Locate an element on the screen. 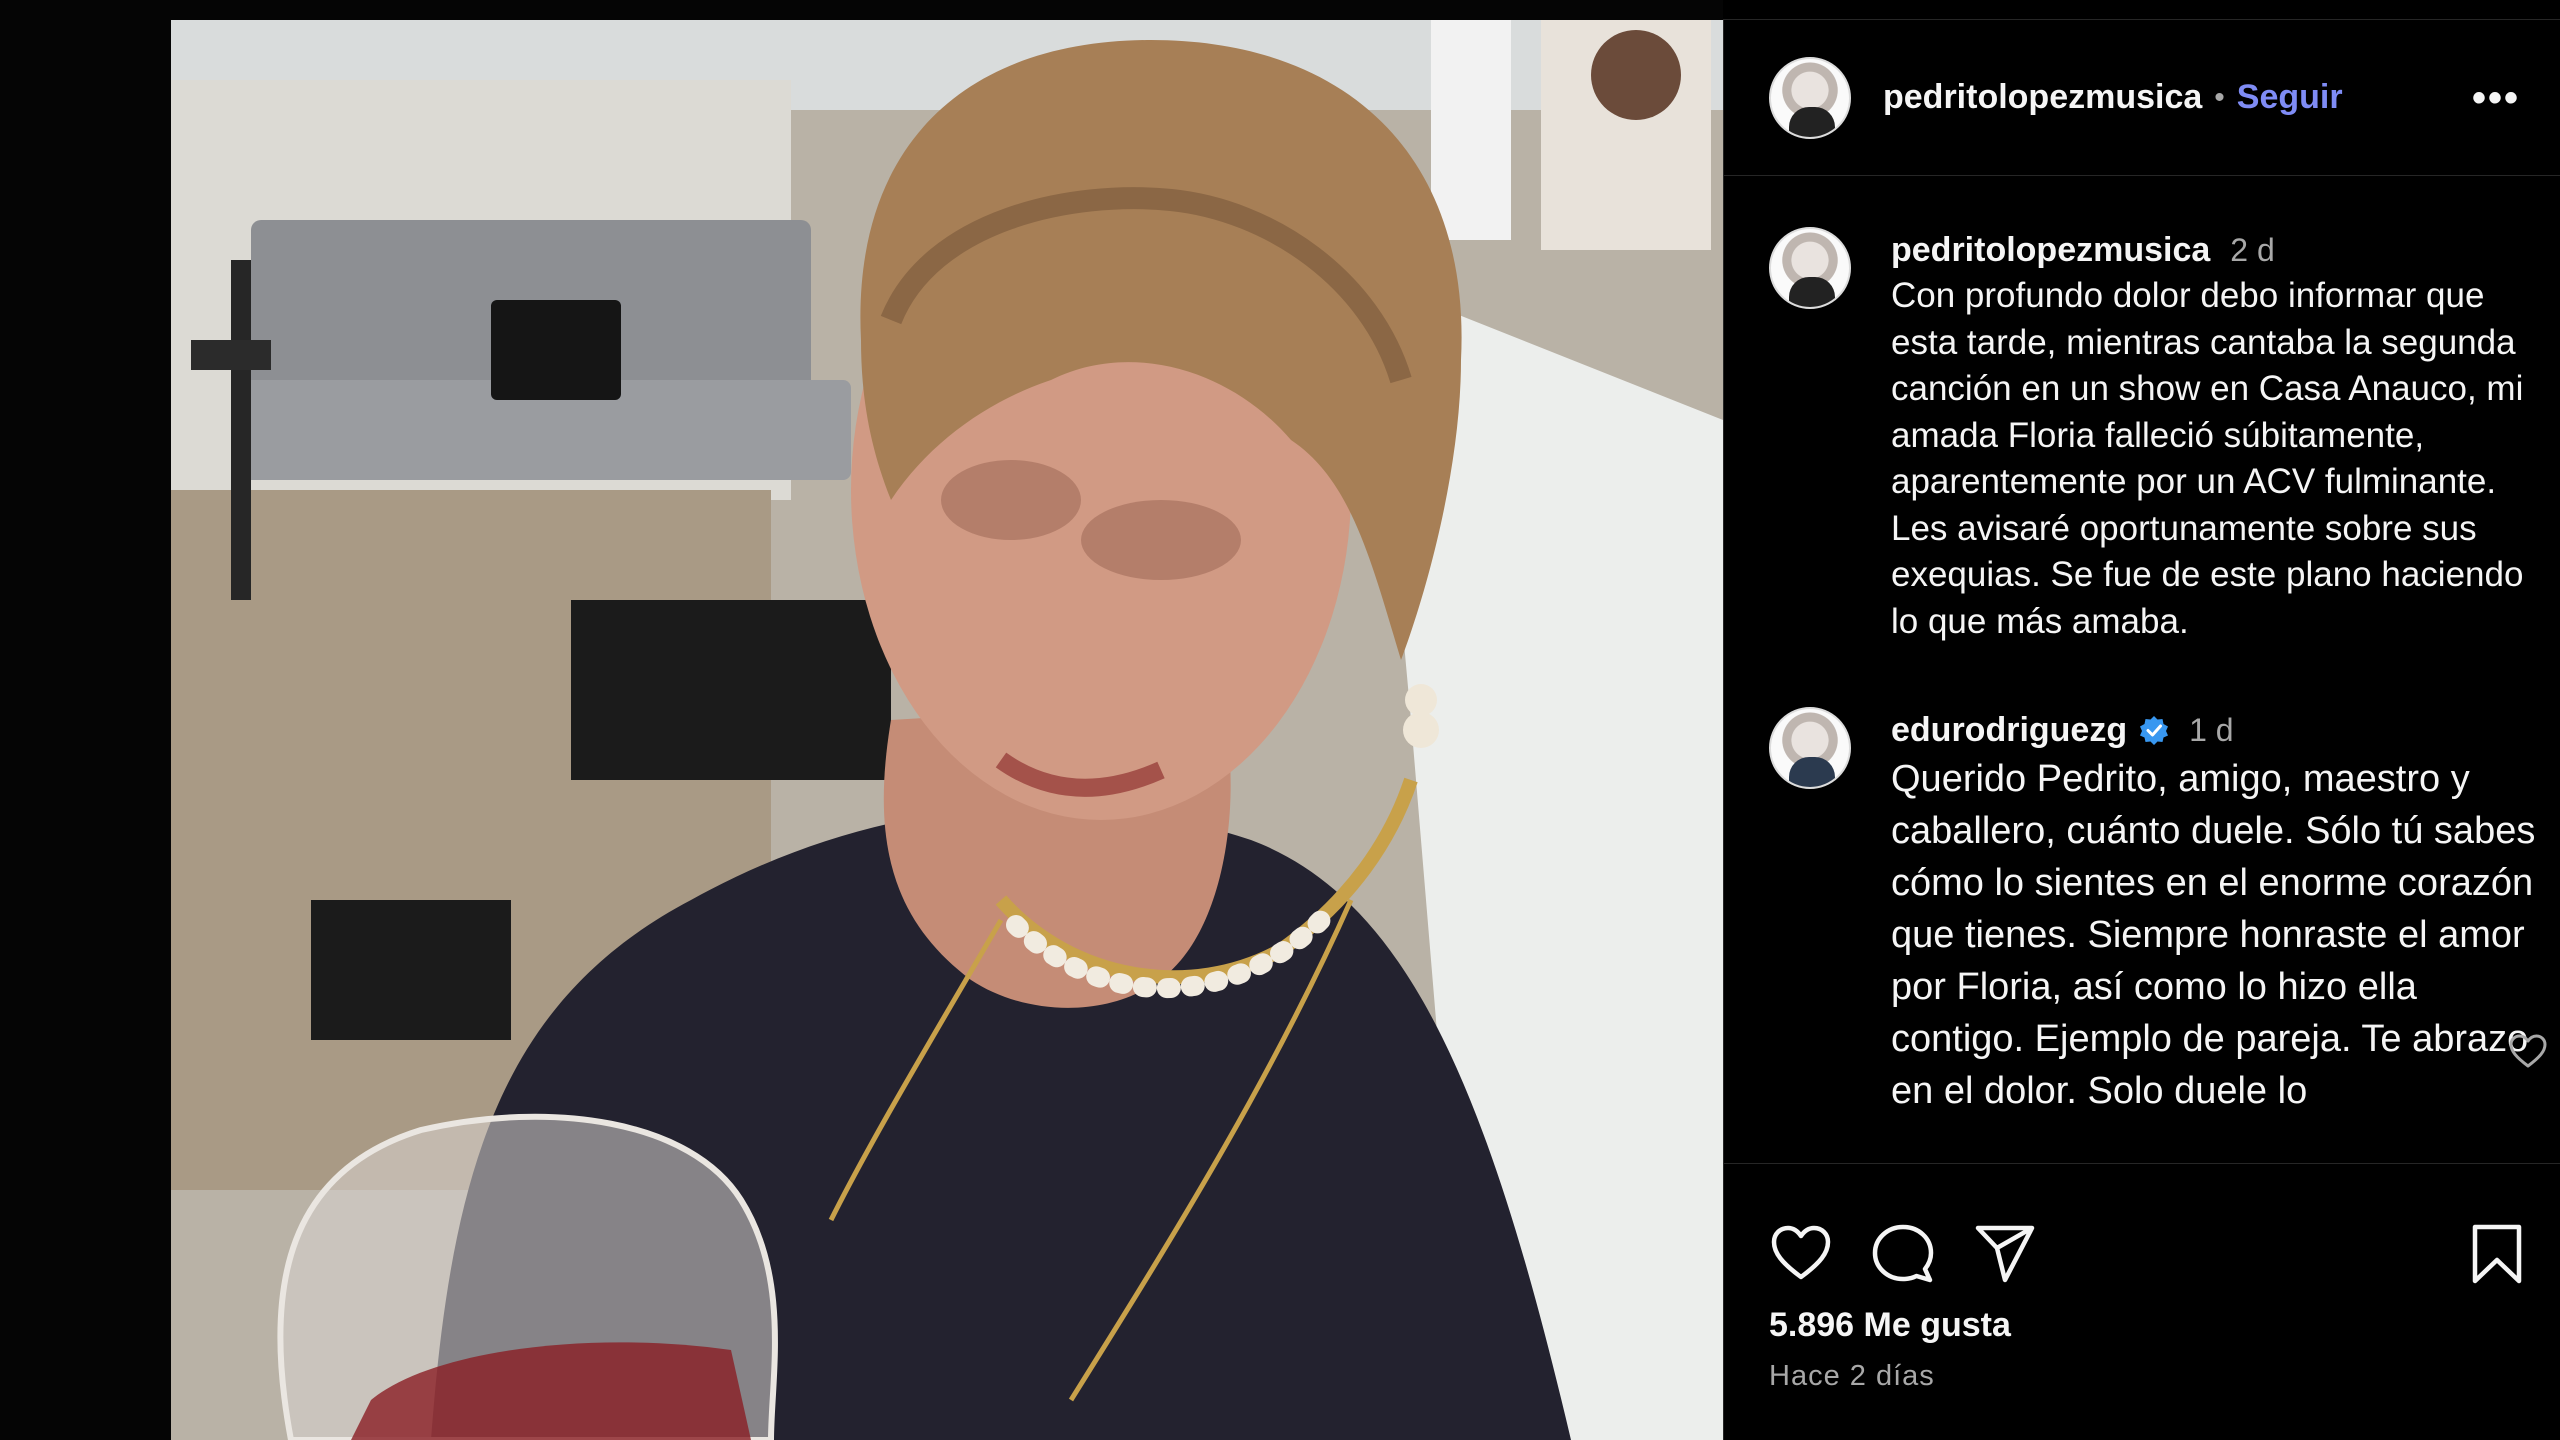  action-icons is located at coordinates (2149, 1254).